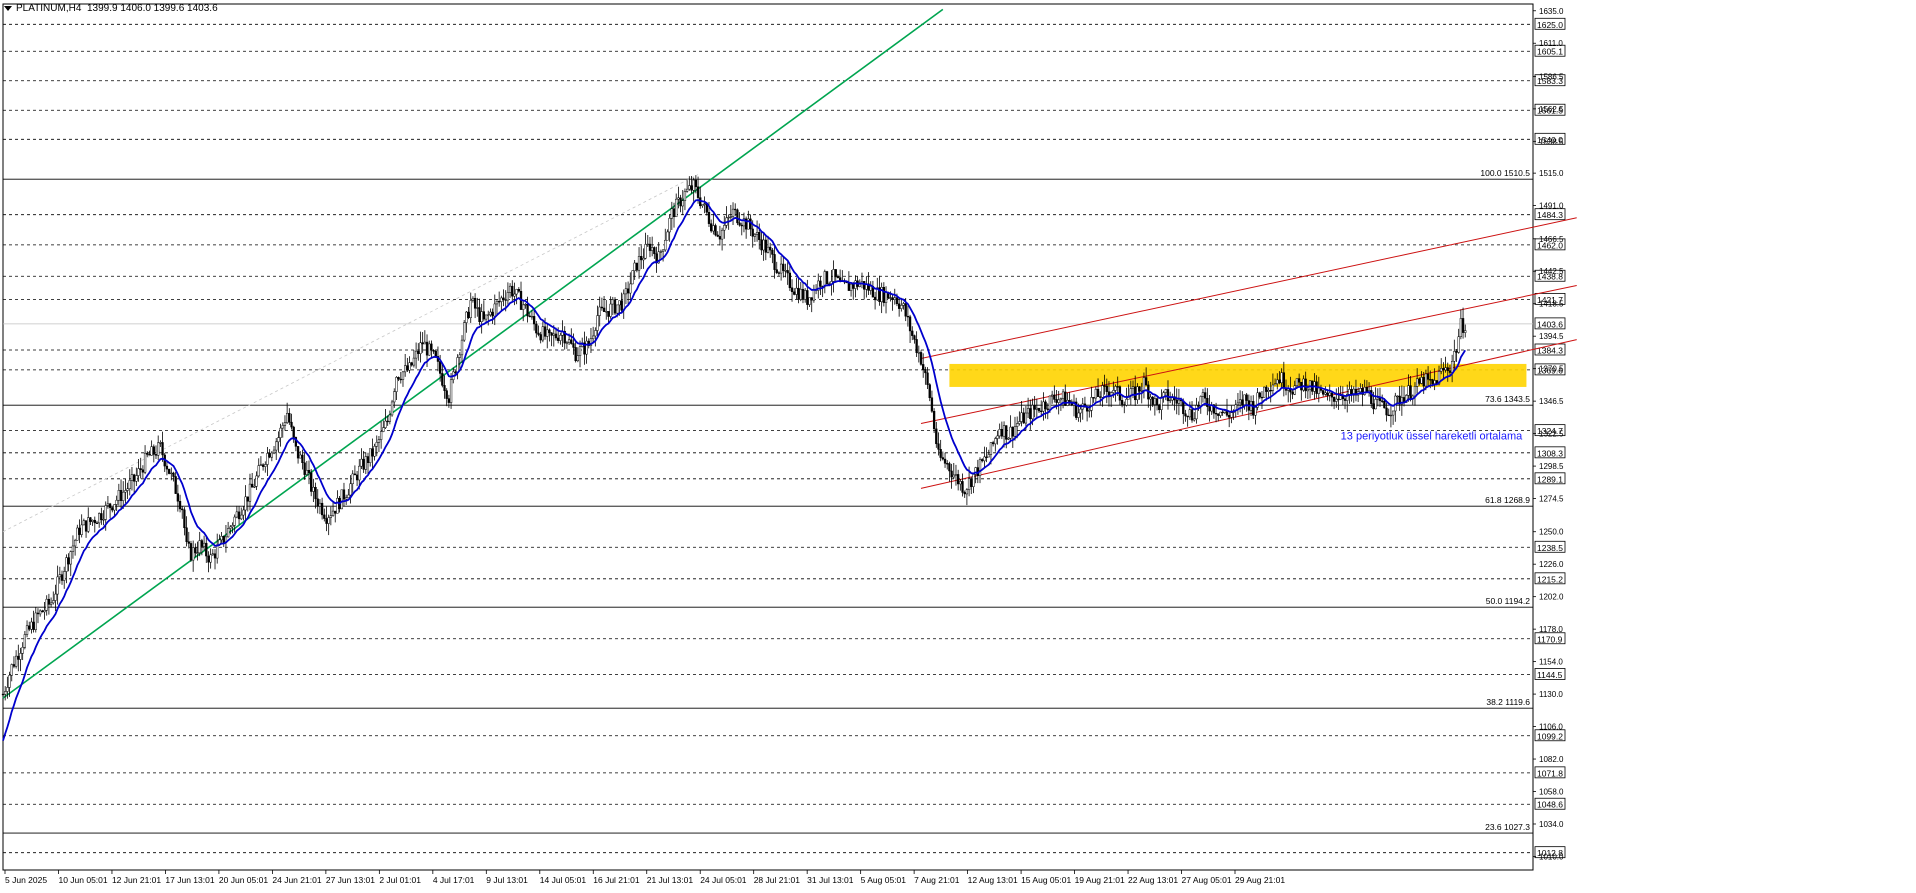 This screenshot has width=1916, height=893. I want to click on collapse-triangle-icon, so click(8, 8).